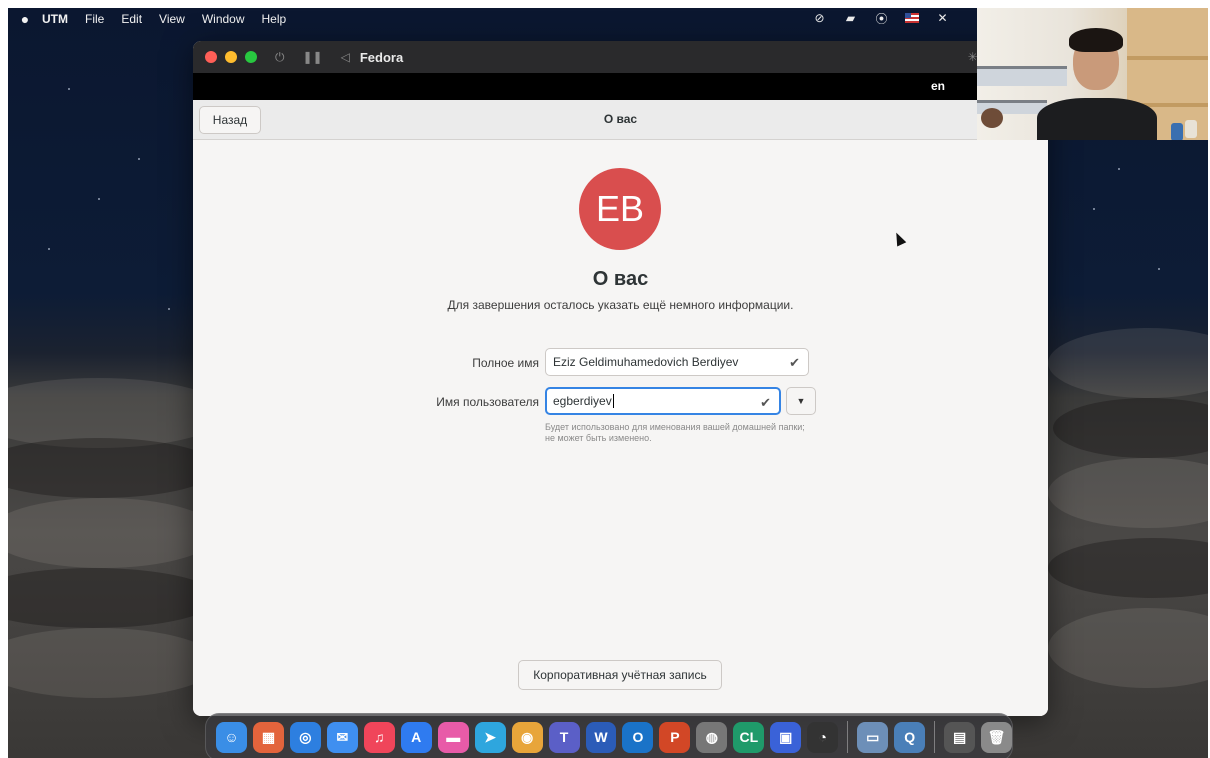  I want to click on vpn-icon: ⊘, so click(819, 18).